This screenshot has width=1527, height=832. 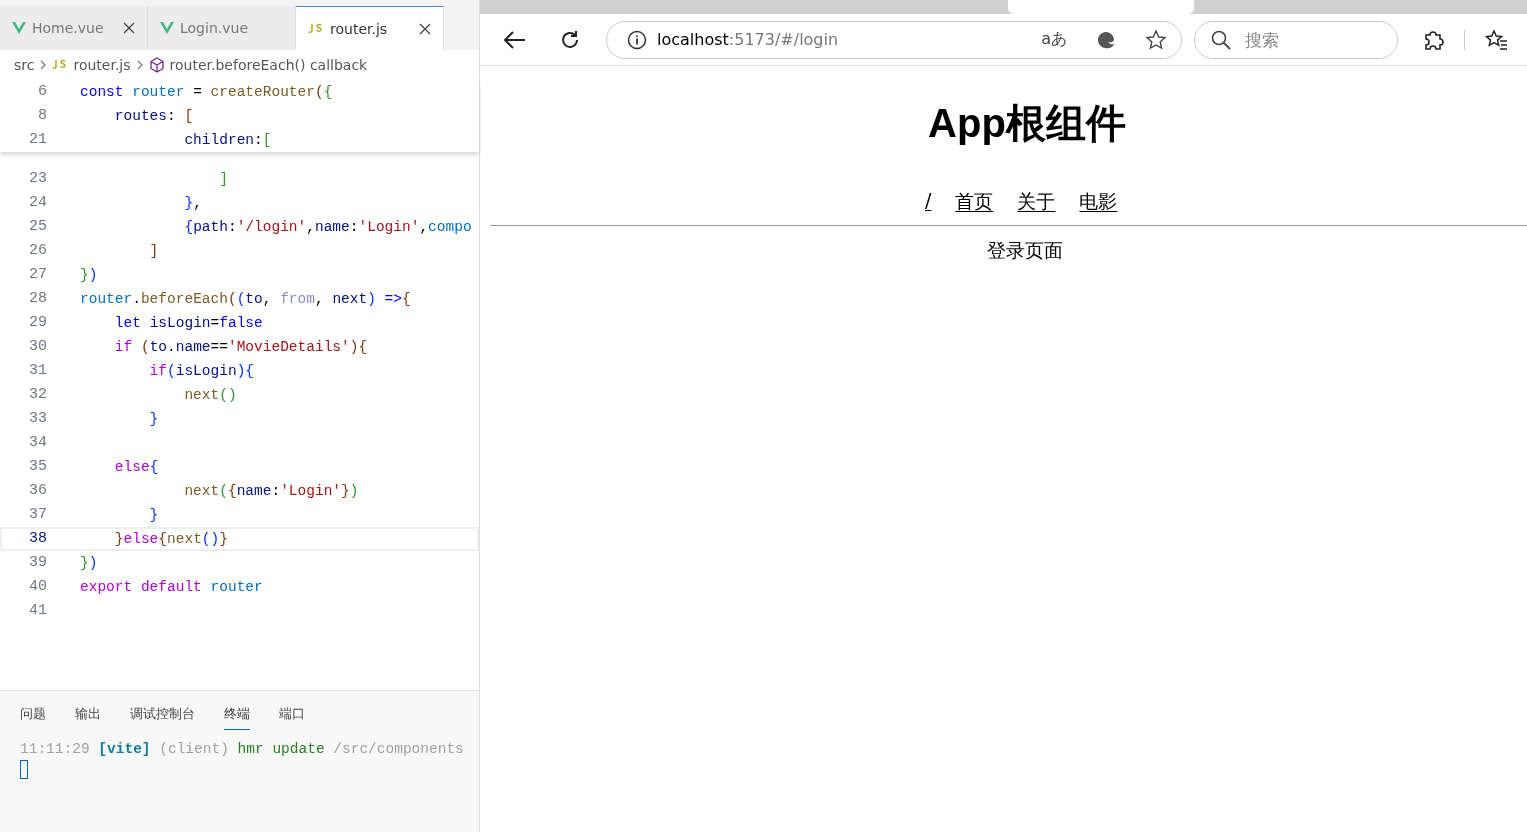 What do you see at coordinates (206, 92) in the screenshot?
I see `code-line: const router = createRouter({` at bounding box center [206, 92].